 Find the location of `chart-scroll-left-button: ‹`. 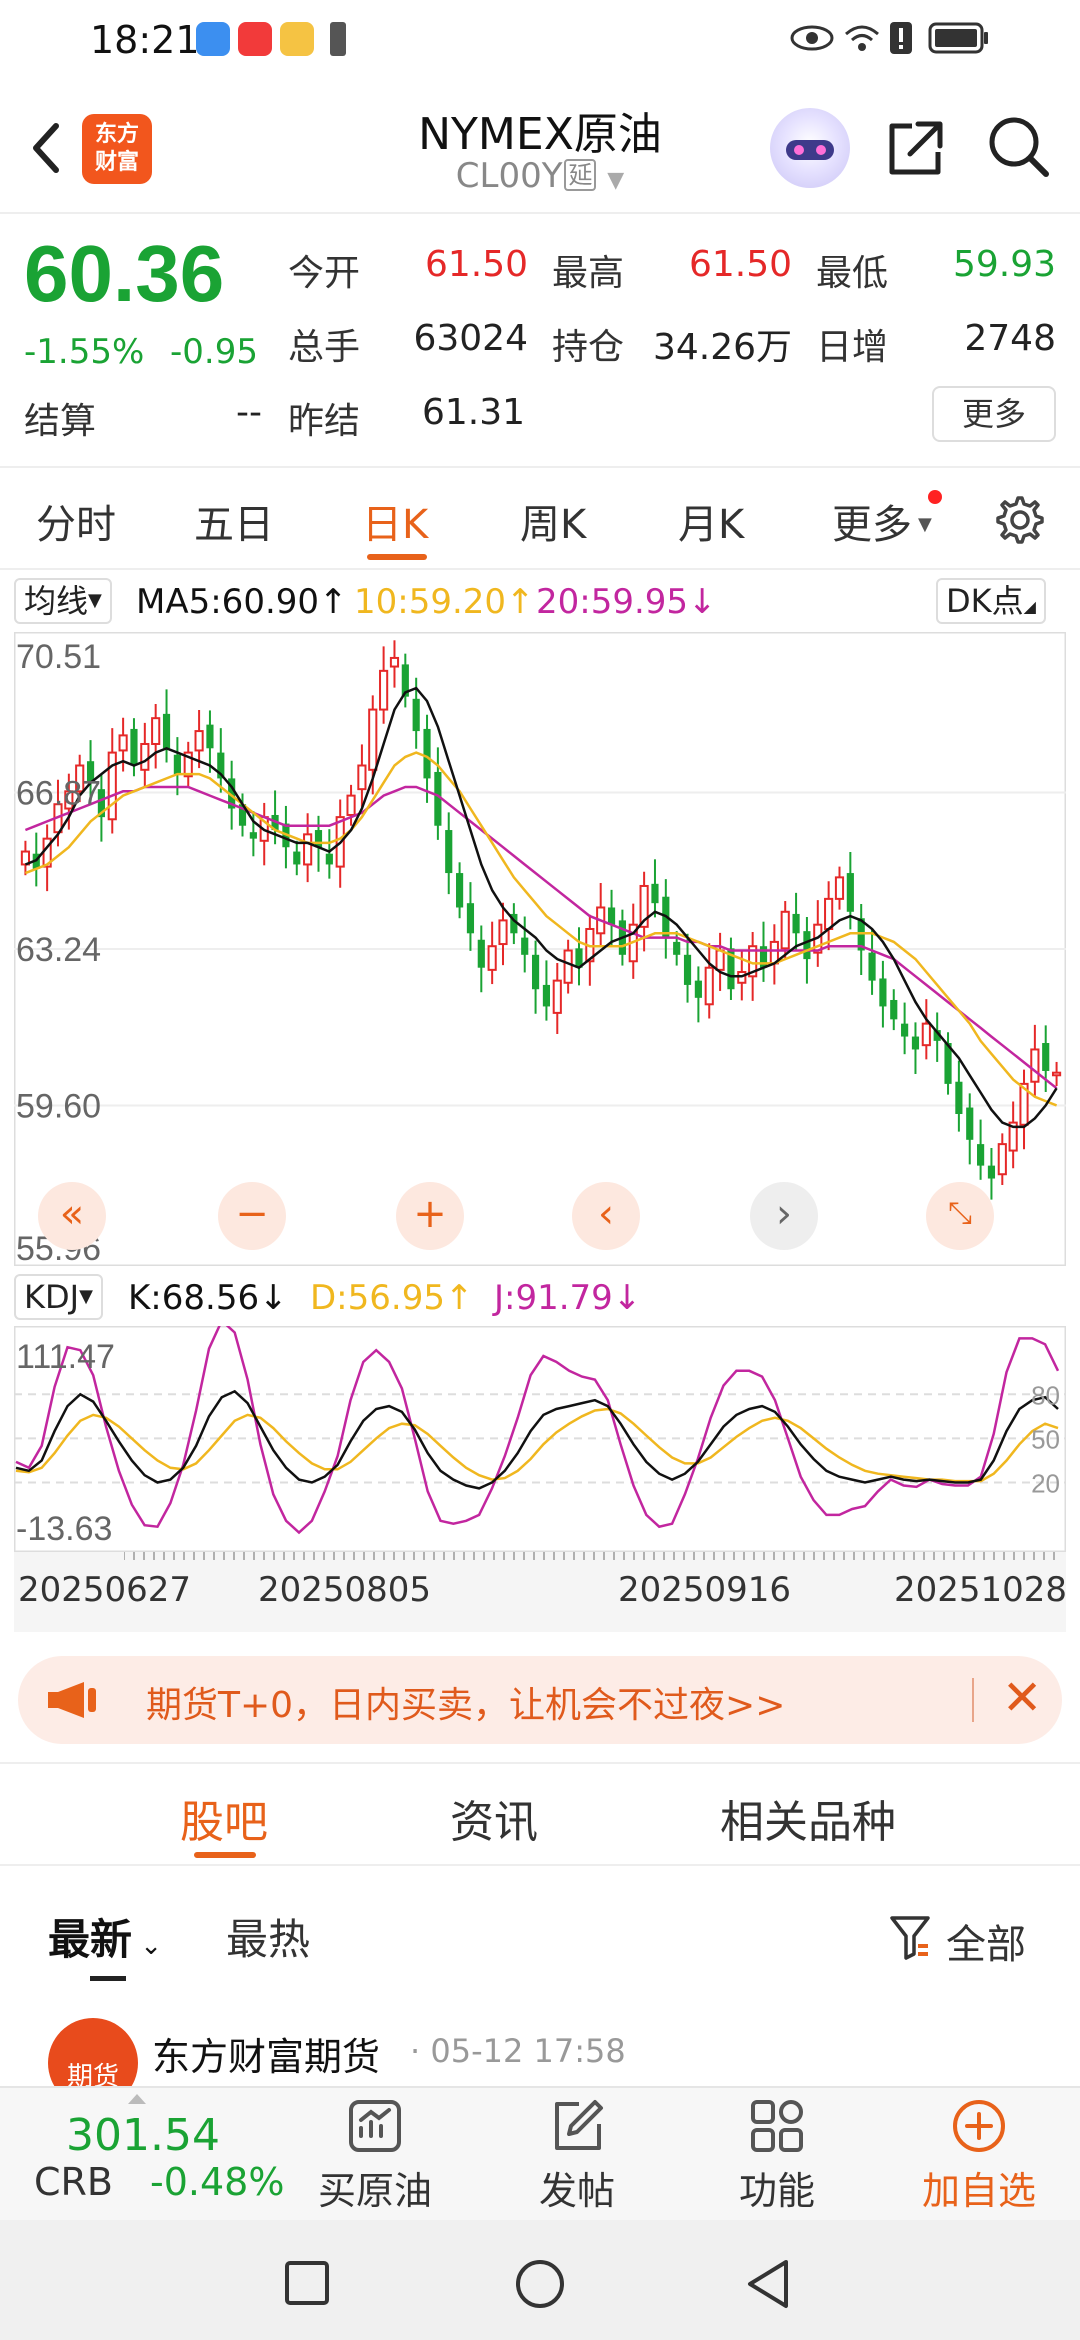

chart-scroll-left-button: ‹ is located at coordinates (606, 1216).